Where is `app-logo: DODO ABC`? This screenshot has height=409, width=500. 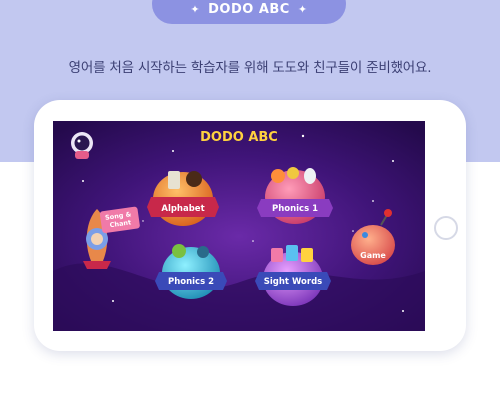 app-logo: DODO ABC is located at coordinates (239, 137).